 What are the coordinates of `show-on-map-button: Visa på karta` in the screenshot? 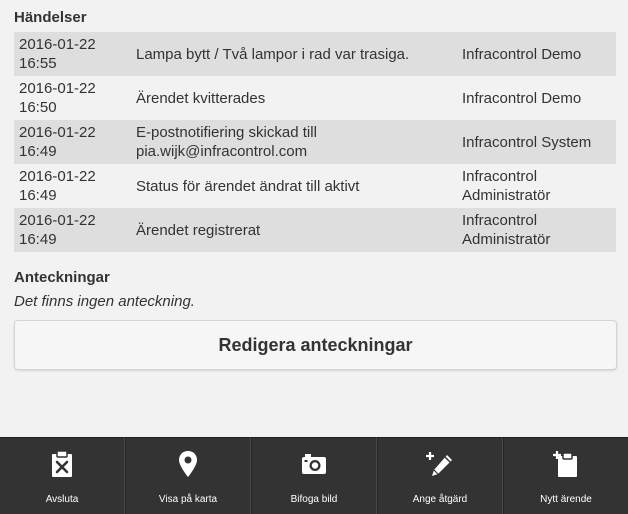 It's located at (188, 476).